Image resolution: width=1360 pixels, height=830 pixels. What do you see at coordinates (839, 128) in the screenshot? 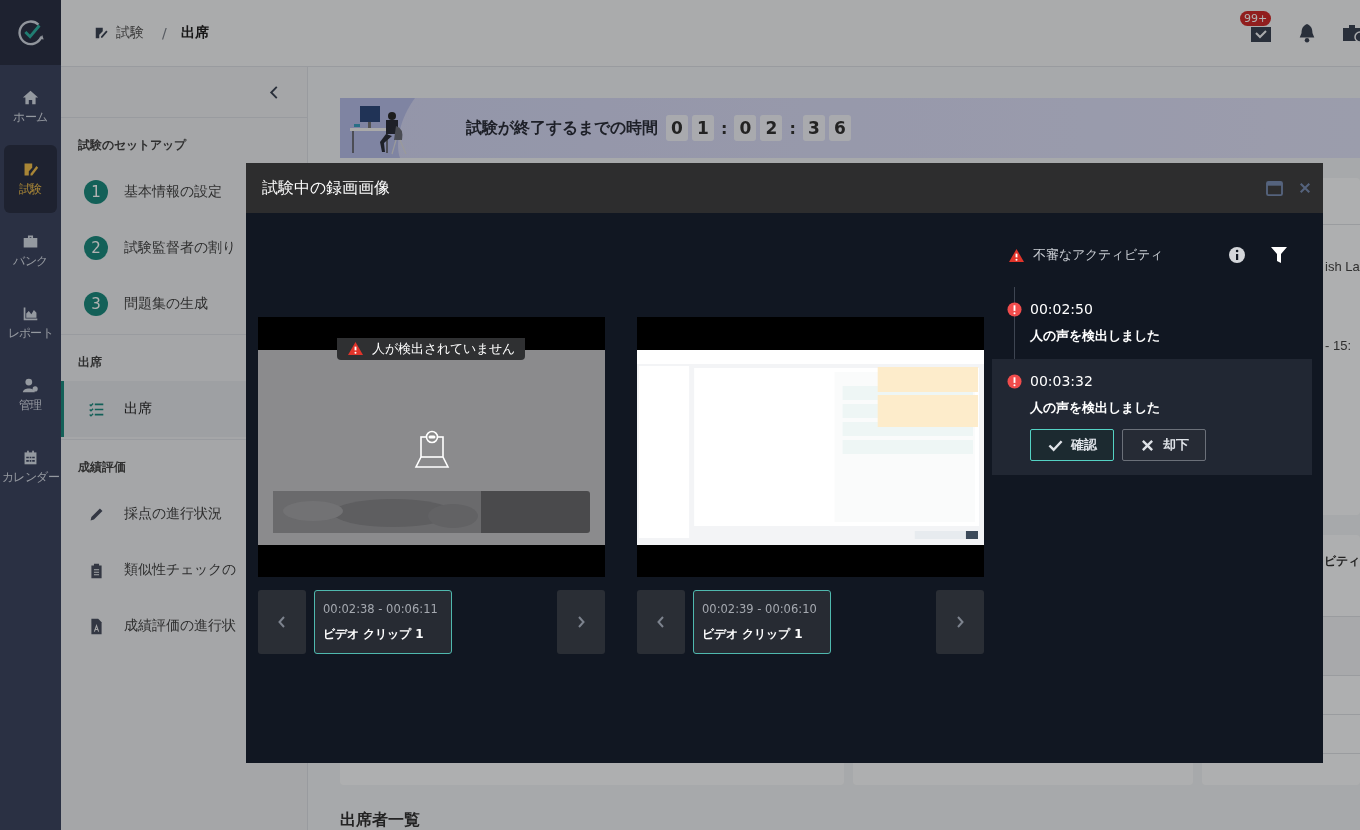
I see `timer-digit: 6` at bounding box center [839, 128].